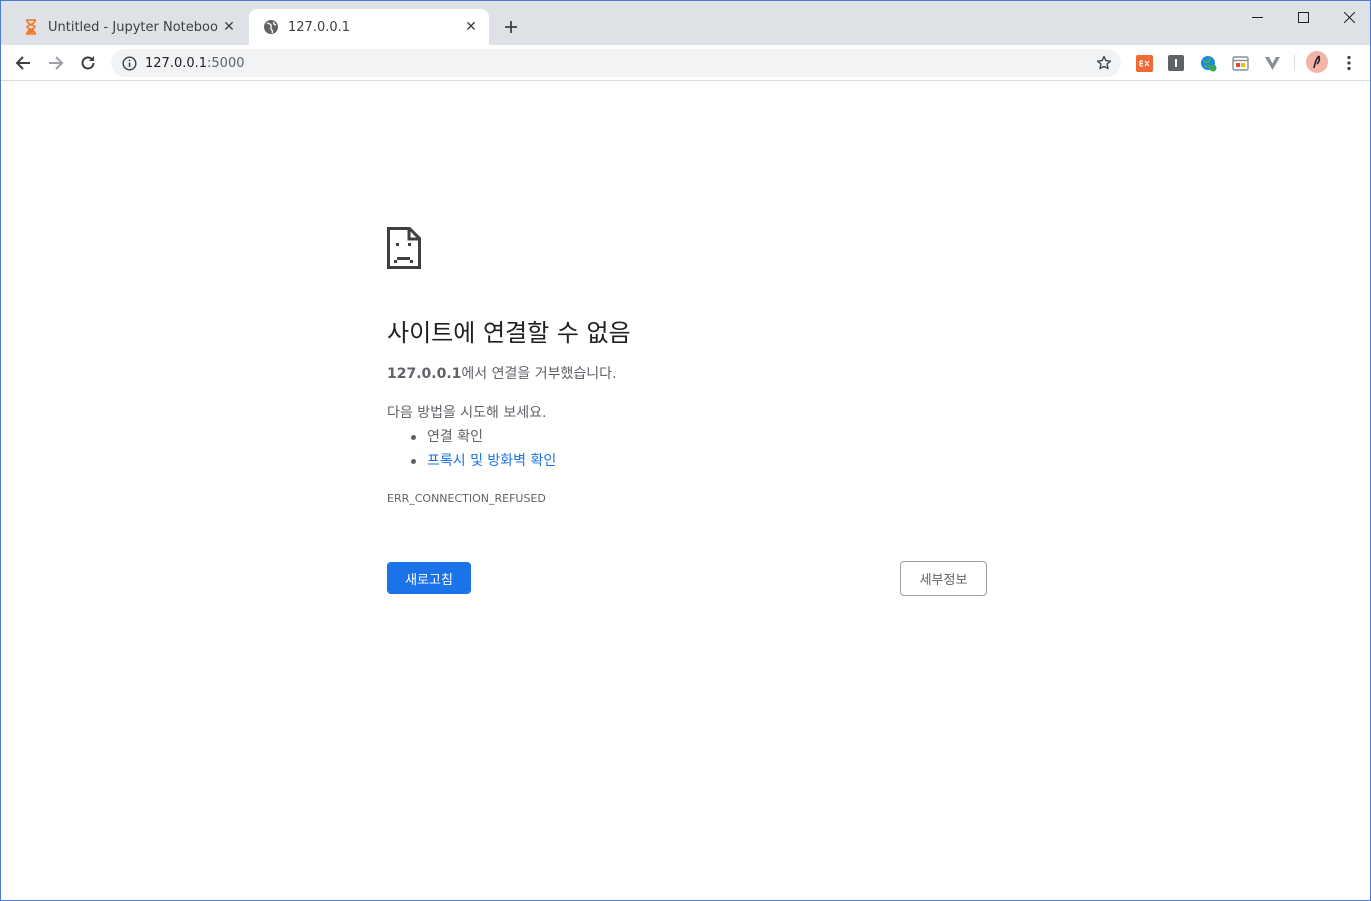 The height and width of the screenshot is (901, 1371). I want to click on error-code: ERR_CONNECTION_REFUSED, so click(466, 498).